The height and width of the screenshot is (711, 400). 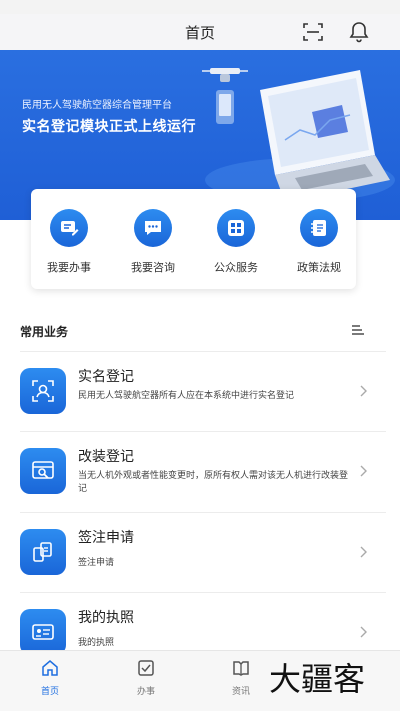 I want to click on quick-action-label: 我要咨询, so click(x=153, y=267).